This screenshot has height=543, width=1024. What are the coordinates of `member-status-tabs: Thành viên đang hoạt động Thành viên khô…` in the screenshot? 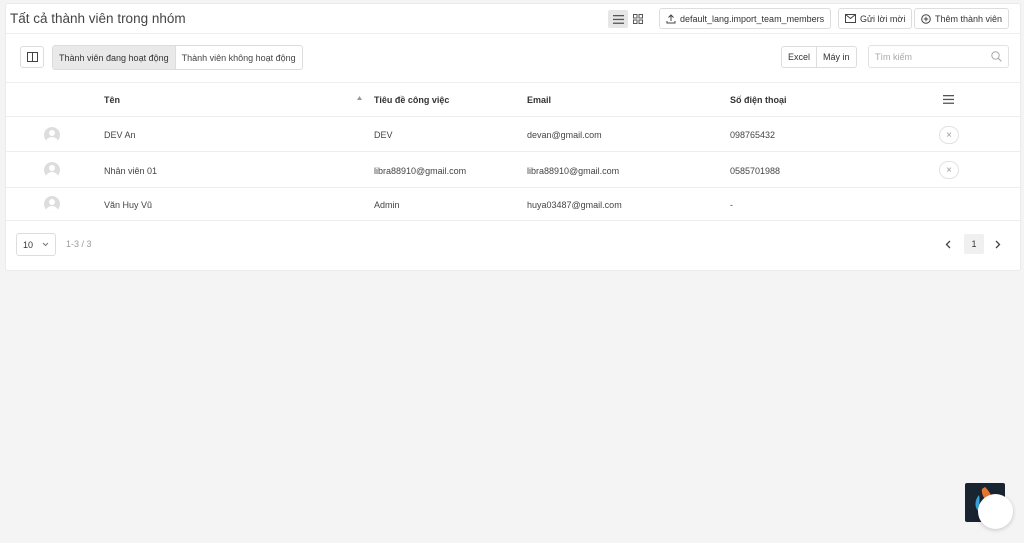 It's located at (177, 57).